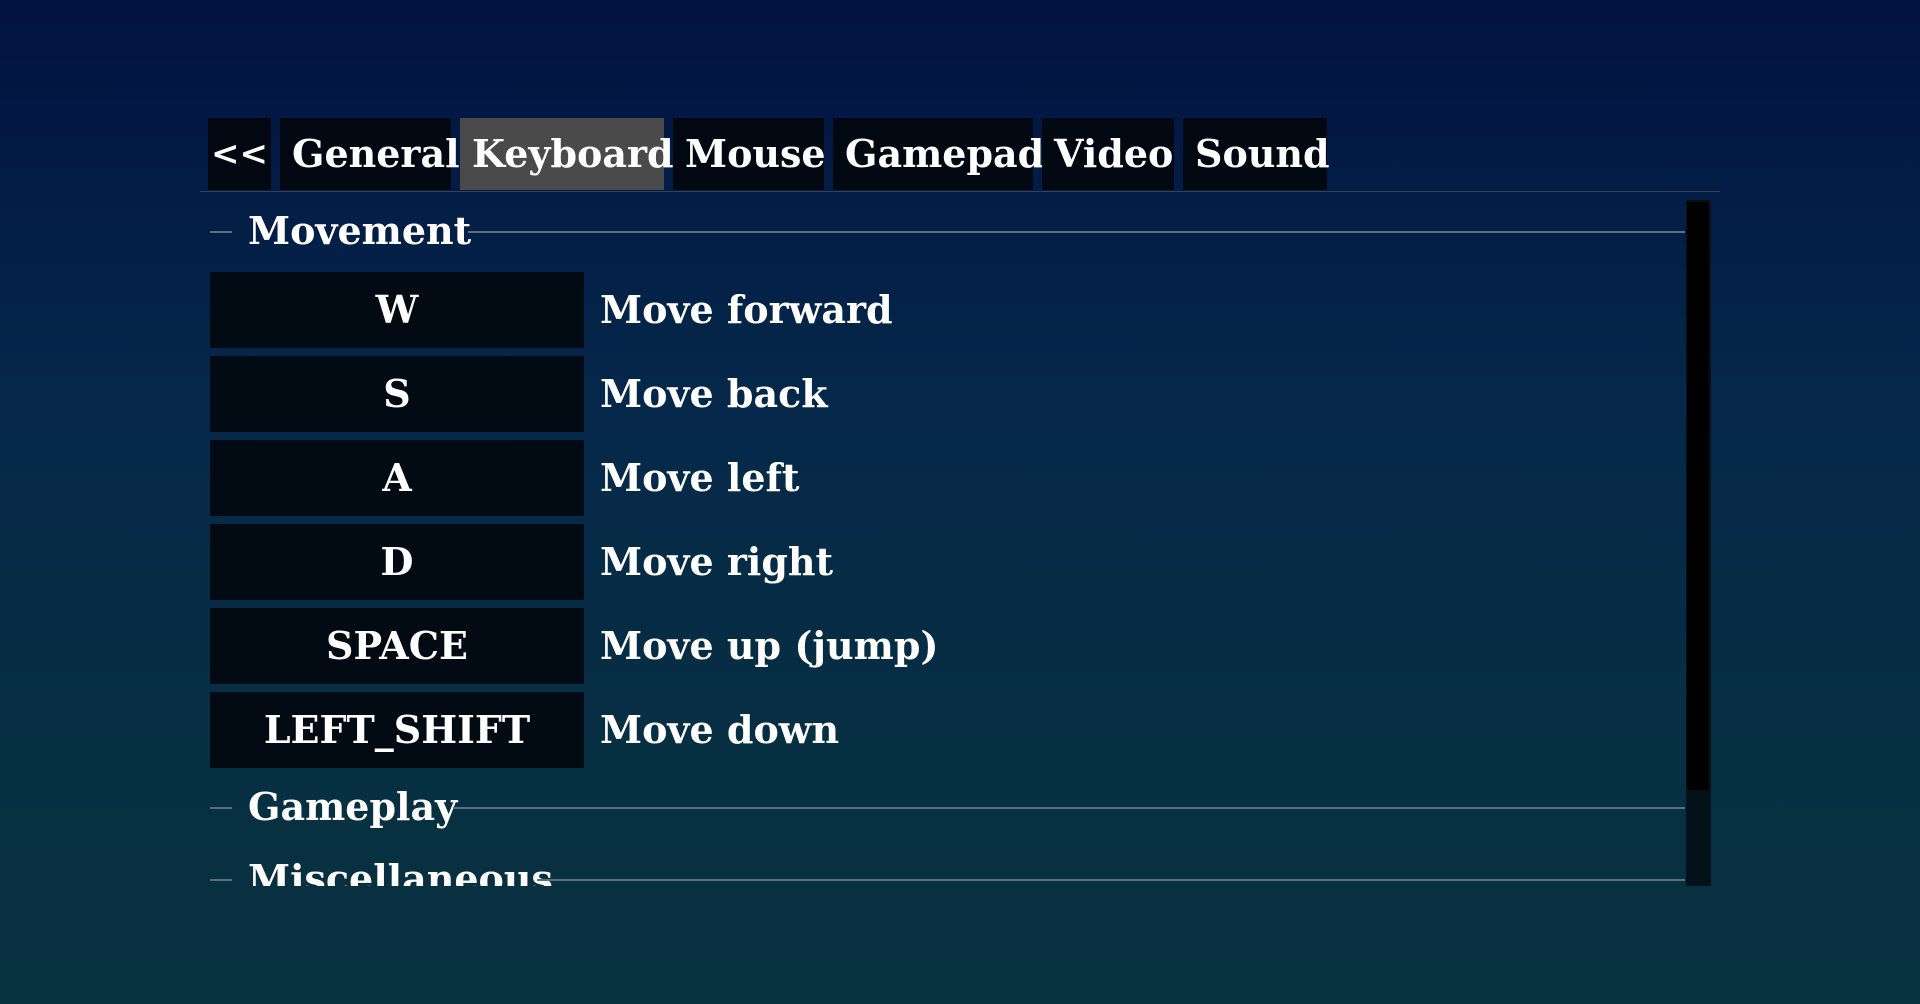 Image resolution: width=1920 pixels, height=1004 pixels. What do you see at coordinates (960, 191) in the screenshot?
I see `tab-bar-divider` at bounding box center [960, 191].